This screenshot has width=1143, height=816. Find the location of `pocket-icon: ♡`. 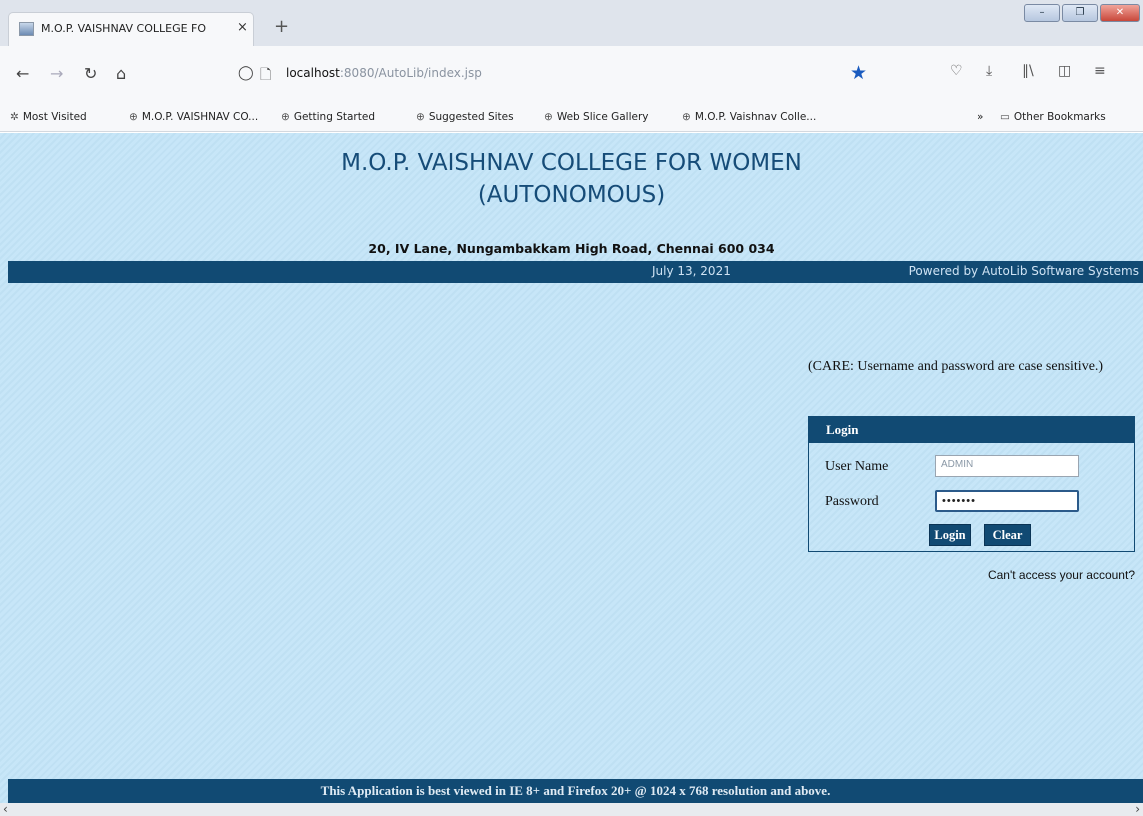

pocket-icon: ♡ is located at coordinates (956, 71).